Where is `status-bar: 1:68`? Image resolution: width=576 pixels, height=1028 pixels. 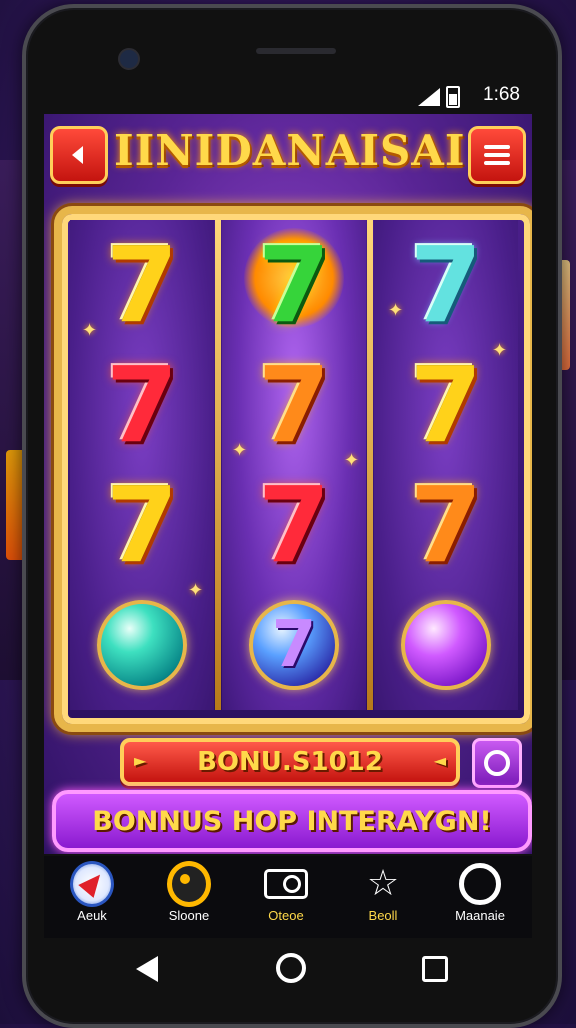 status-bar: 1:68 is located at coordinates (280, 97).